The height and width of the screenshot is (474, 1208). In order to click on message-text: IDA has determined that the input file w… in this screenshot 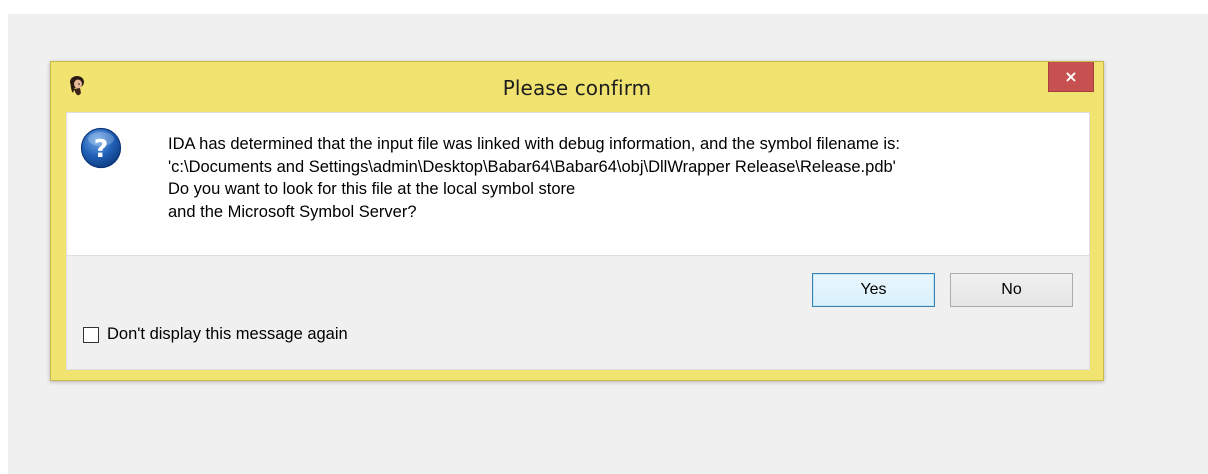, I will do `click(534, 178)`.